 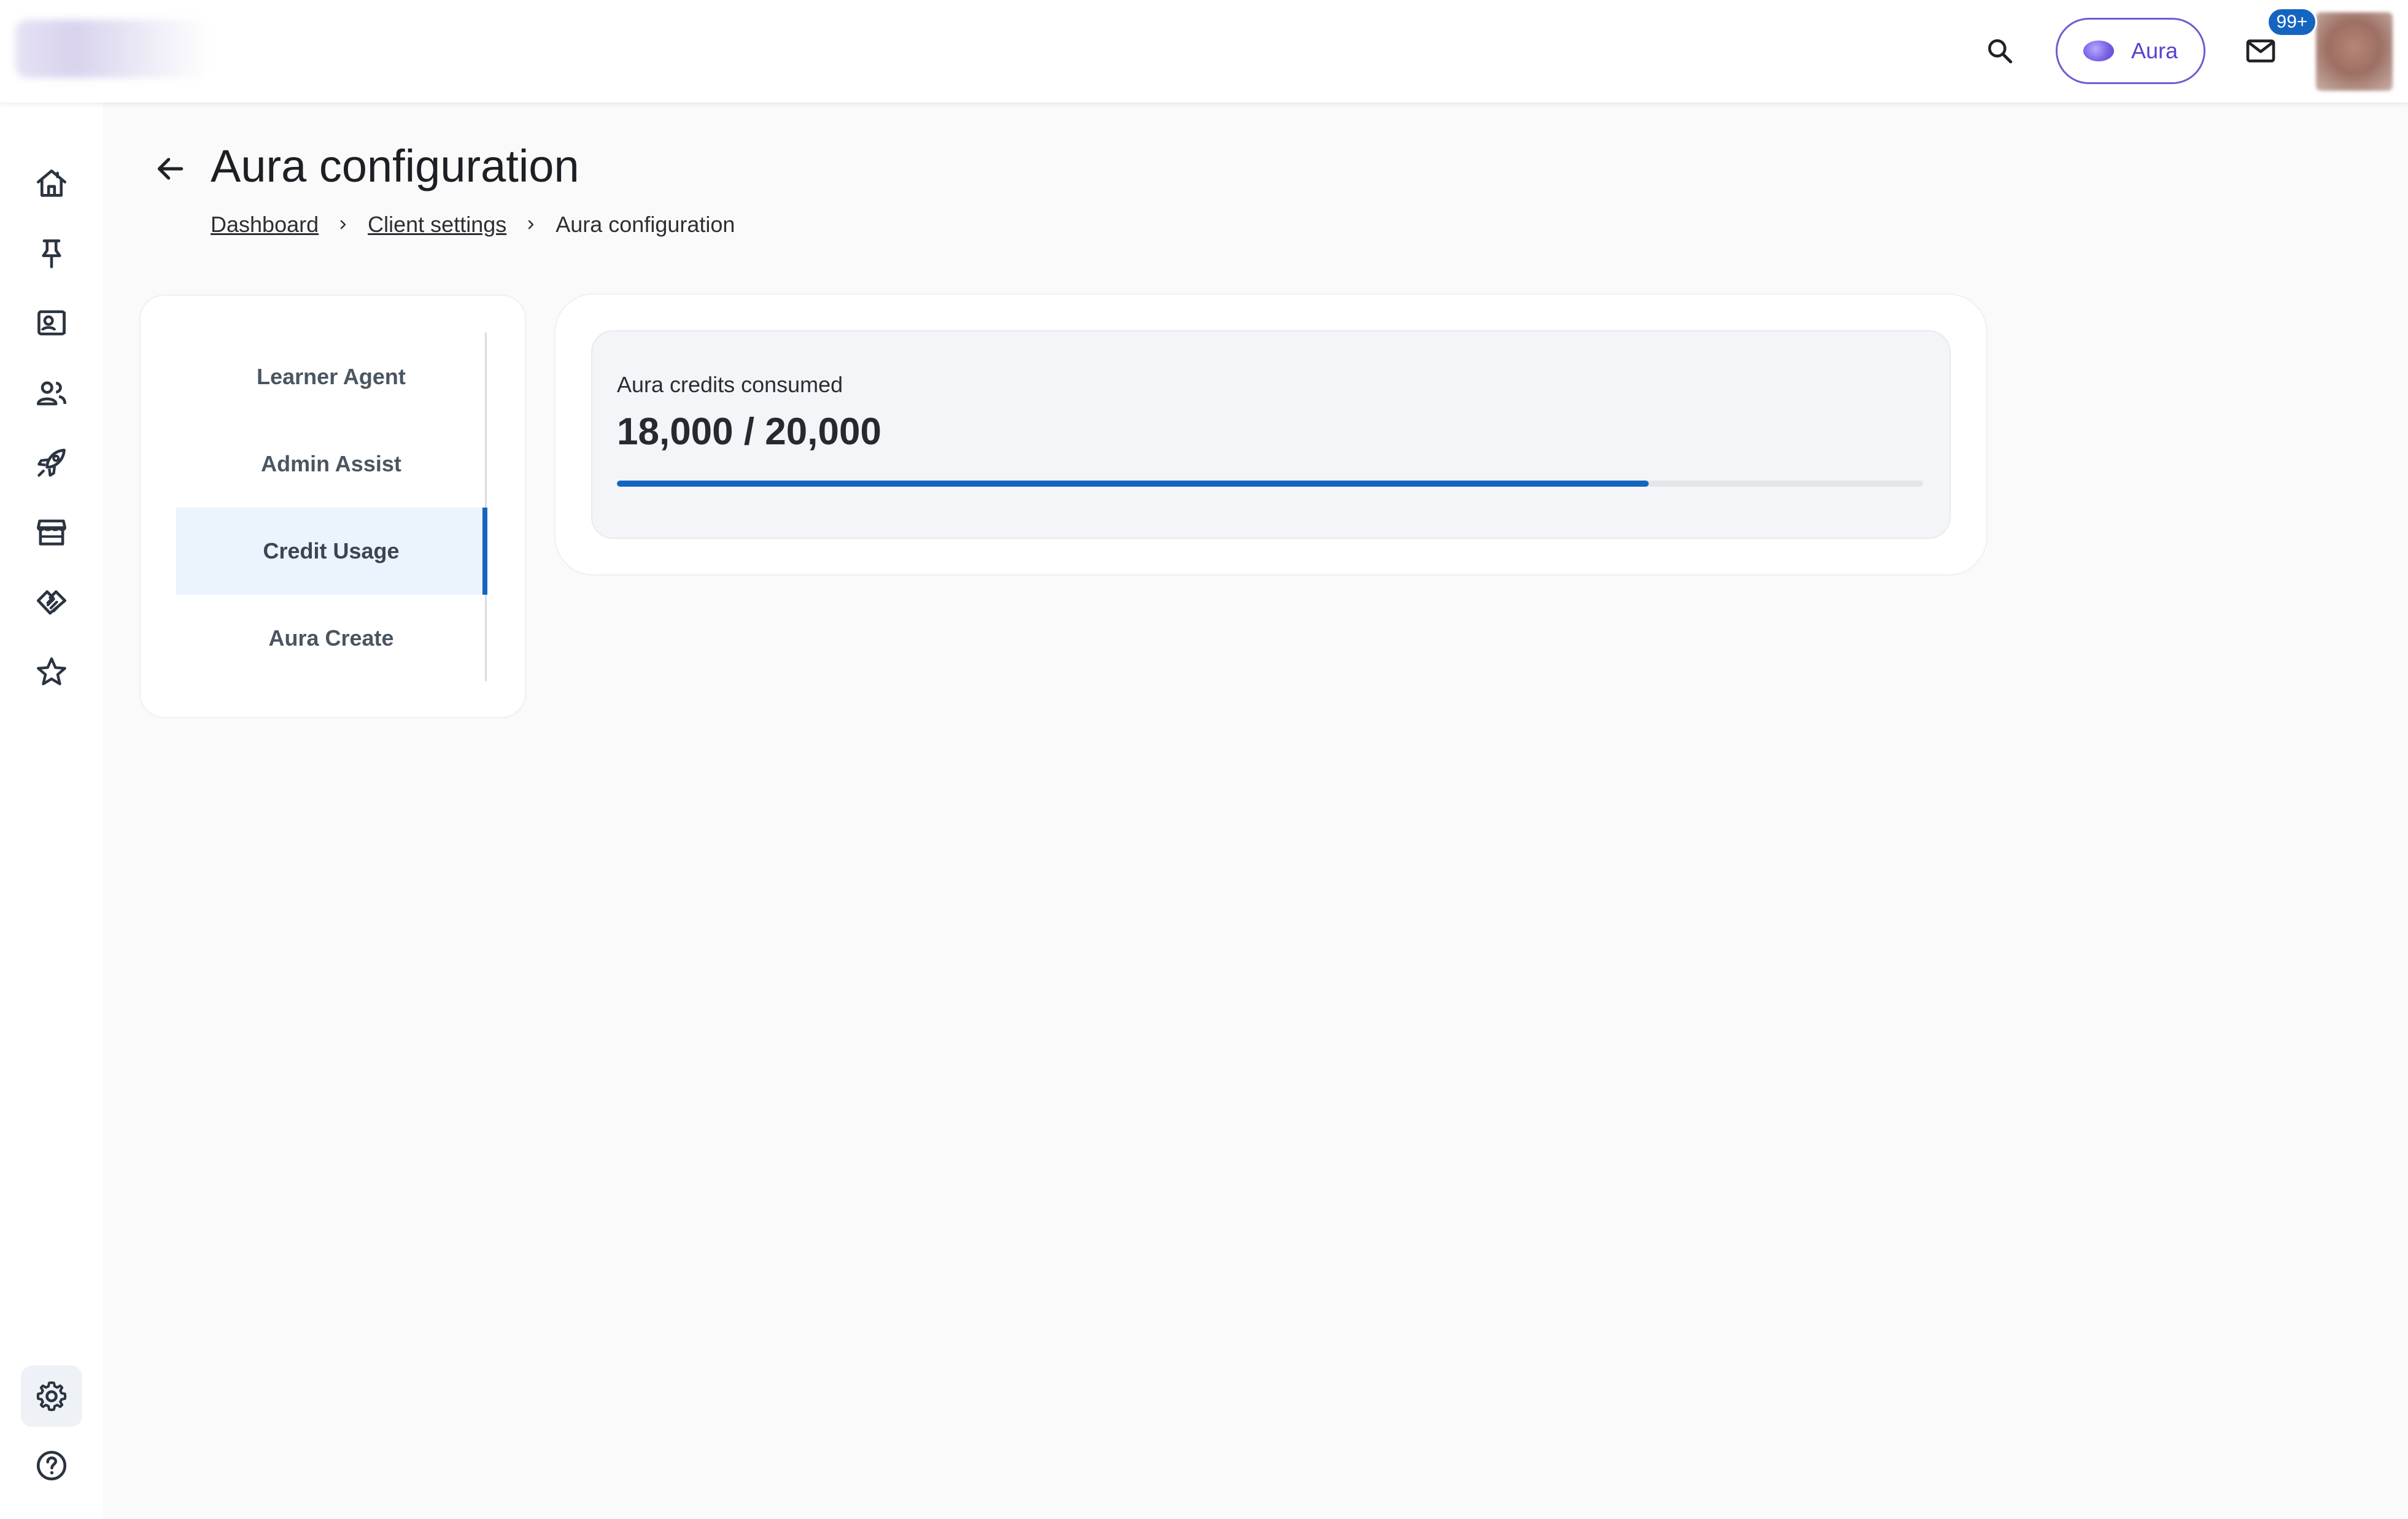 I want to click on breadcrumb-current: Aura configuration, so click(x=645, y=224).